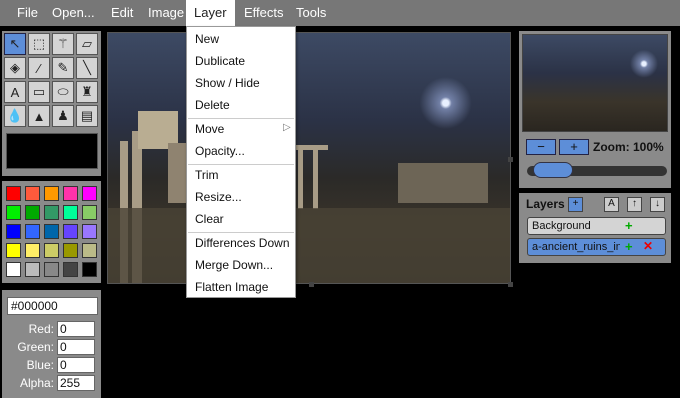 The image size is (680, 398). I want to click on ellipse-tool-button: ⬭, so click(63, 92).